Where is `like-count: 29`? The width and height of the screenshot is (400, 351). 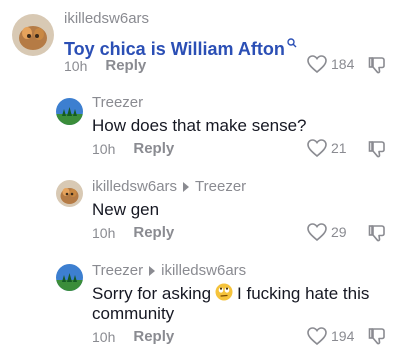
like-count: 29 is located at coordinates (339, 232).